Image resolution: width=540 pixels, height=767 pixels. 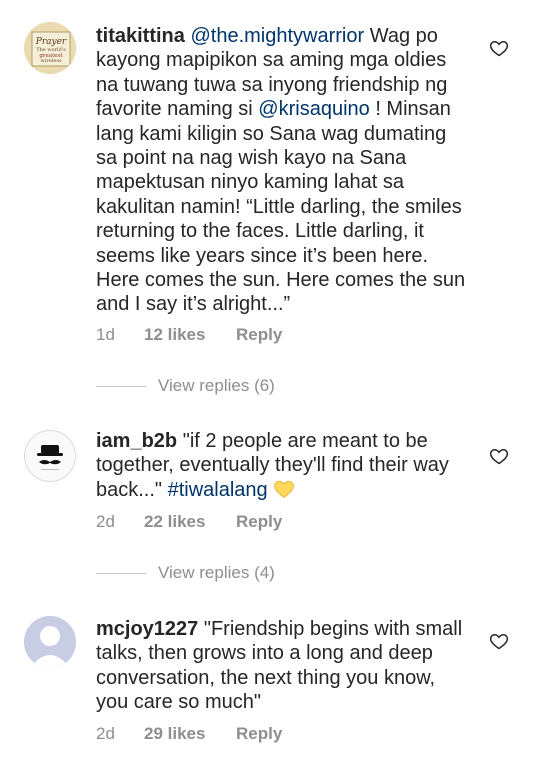 I want to click on view-replies-button: View replies (4), so click(x=185, y=573).